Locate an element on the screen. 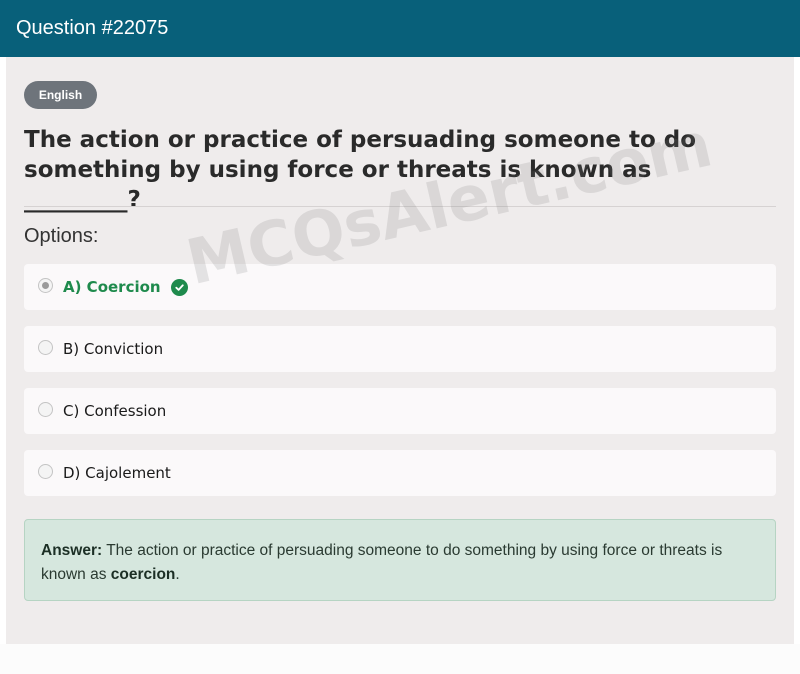 Image resolution: width=800 pixels, height=674 pixels. option-label: D) Cajolement is located at coordinates (117, 473).